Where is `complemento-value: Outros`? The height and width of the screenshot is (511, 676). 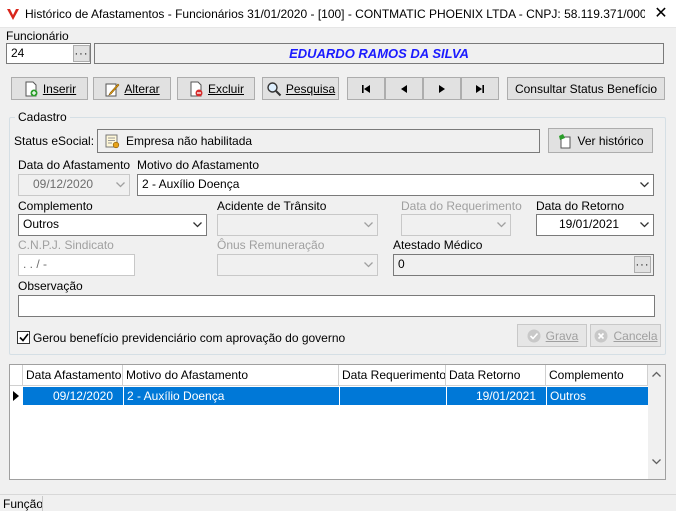
complemento-value: Outros is located at coordinates (41, 224).